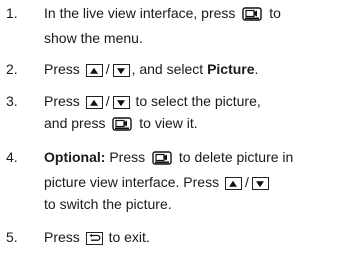  What do you see at coordinates (167, 69) in the screenshot?
I see `step-text-part: , and select` at bounding box center [167, 69].